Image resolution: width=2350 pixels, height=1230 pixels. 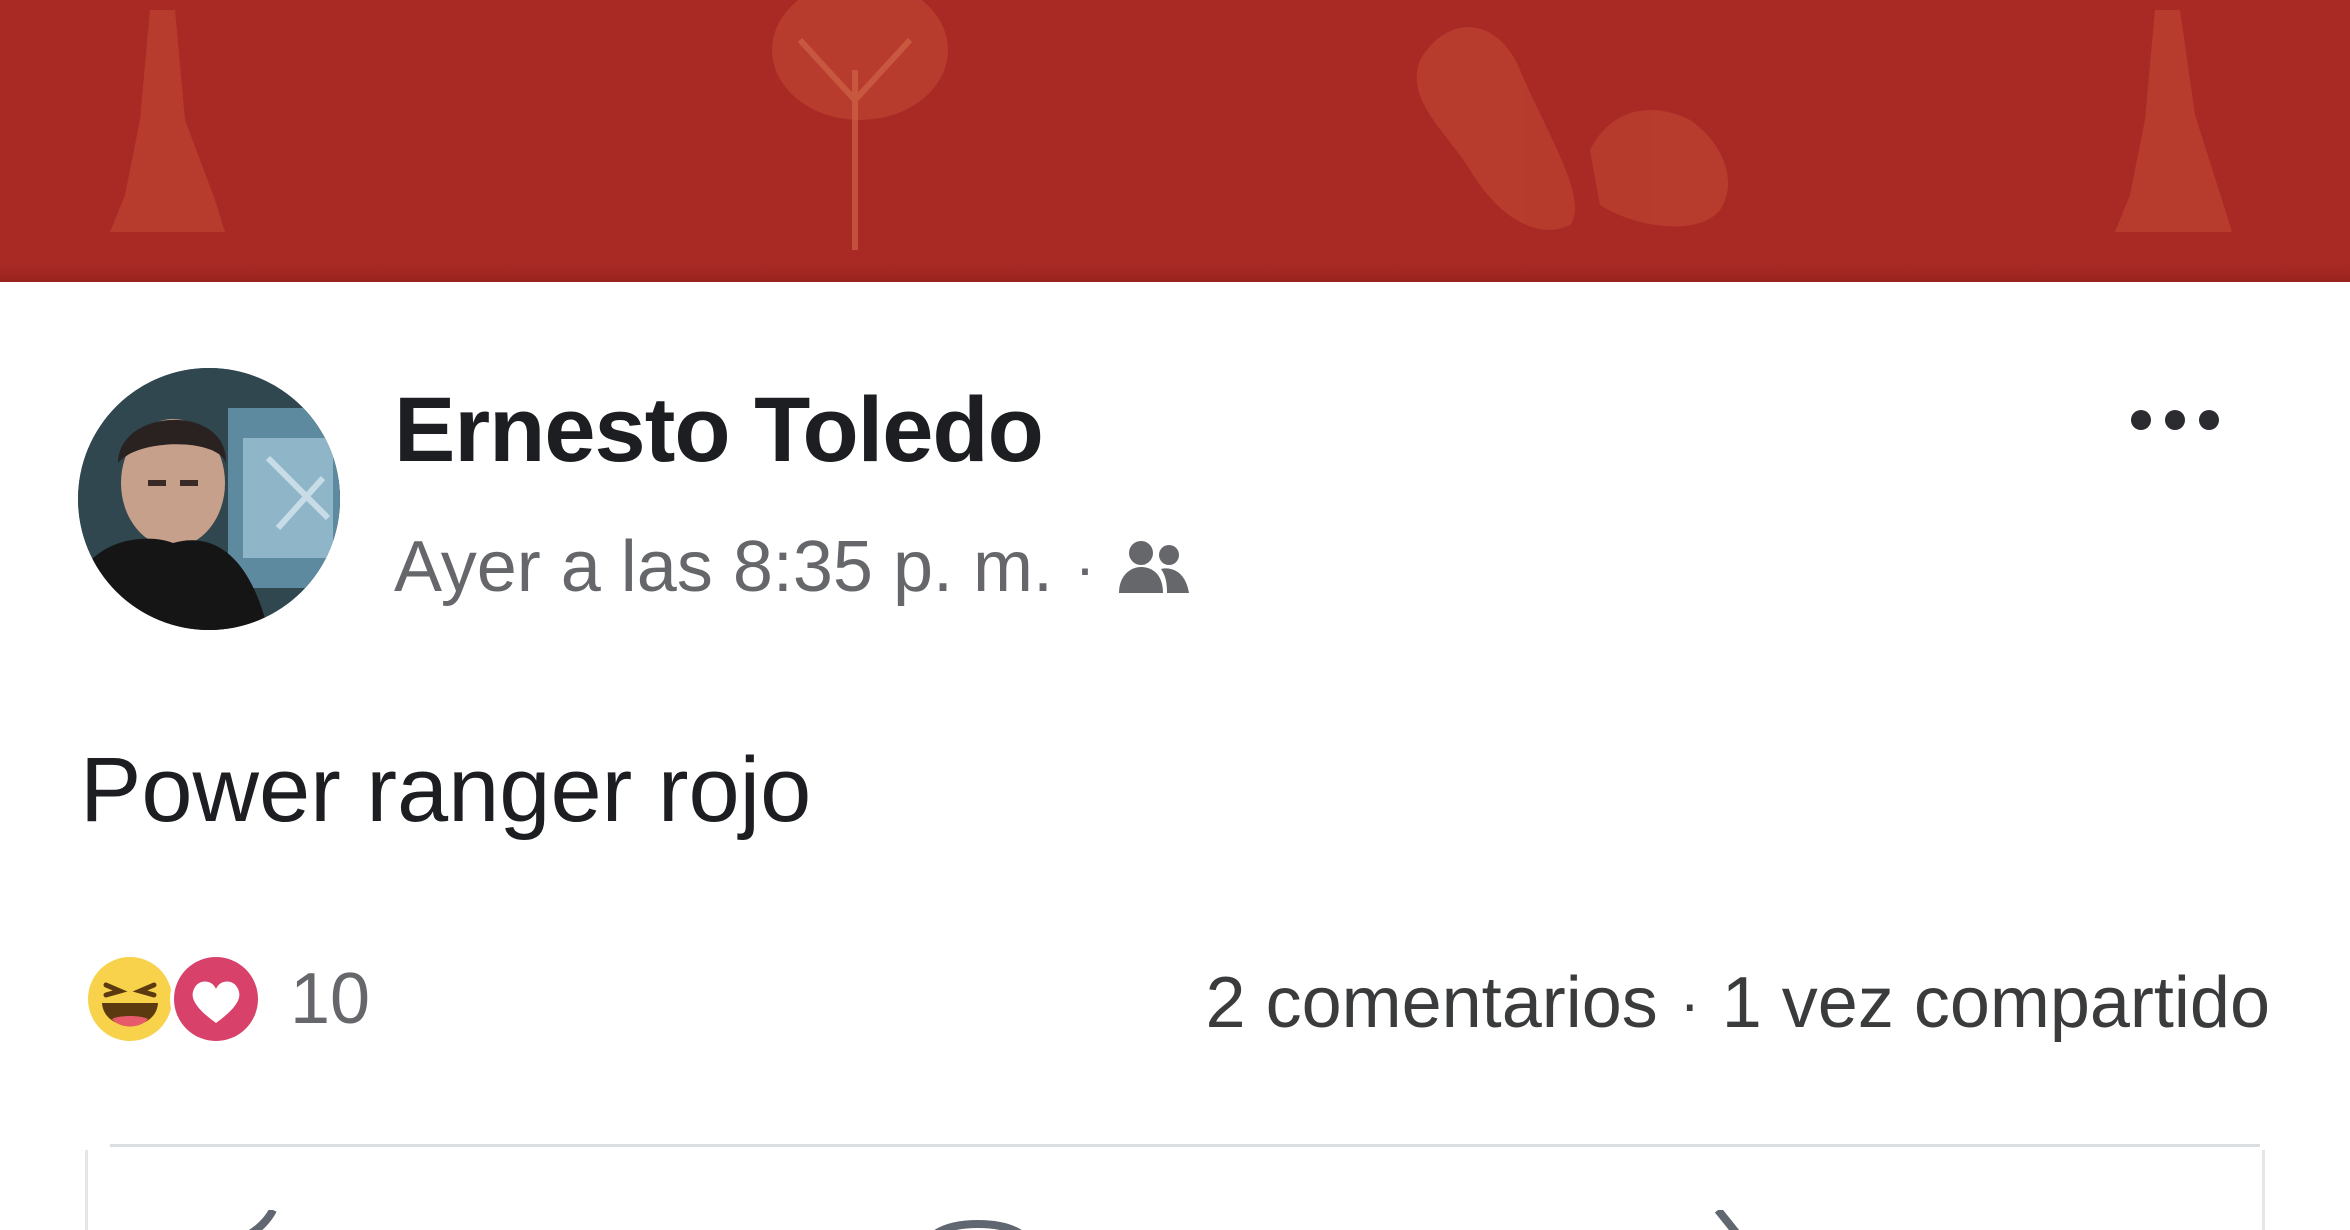 What do you see at coordinates (216, 999) in the screenshot?
I see `love-reaction-icon` at bounding box center [216, 999].